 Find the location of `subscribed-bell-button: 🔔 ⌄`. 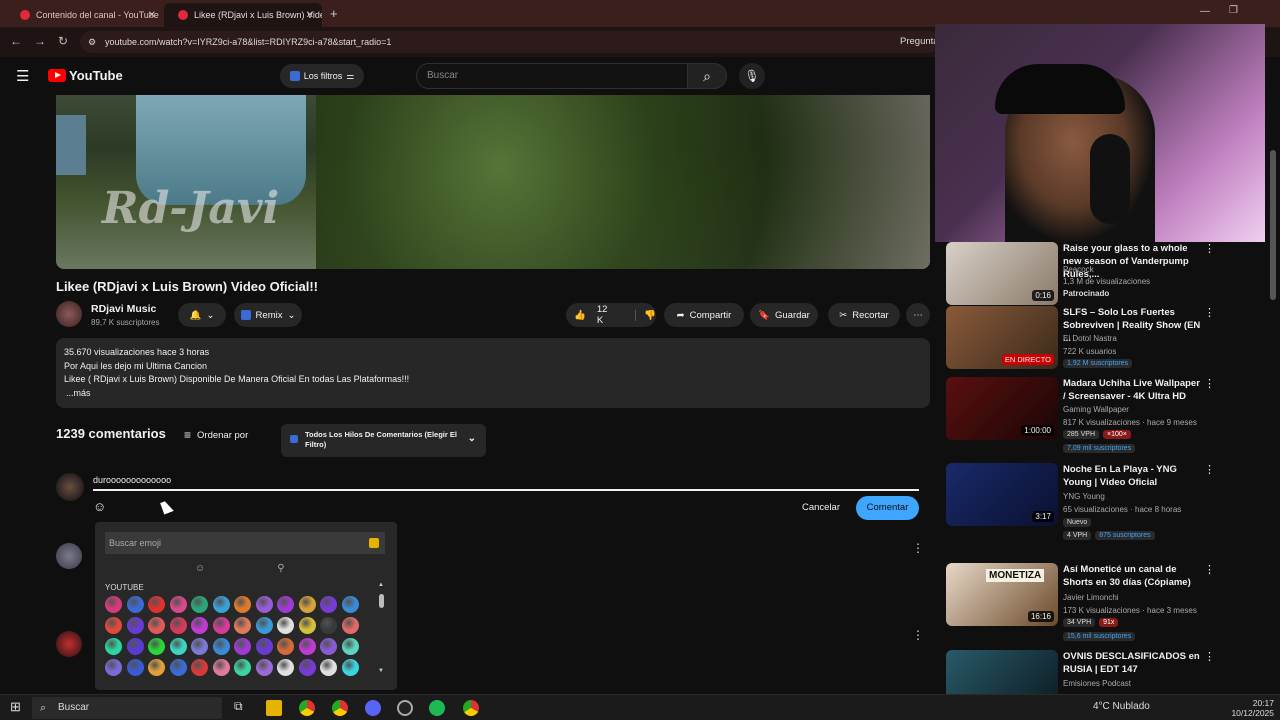

subscribed-bell-button: 🔔 ⌄ is located at coordinates (202, 315).